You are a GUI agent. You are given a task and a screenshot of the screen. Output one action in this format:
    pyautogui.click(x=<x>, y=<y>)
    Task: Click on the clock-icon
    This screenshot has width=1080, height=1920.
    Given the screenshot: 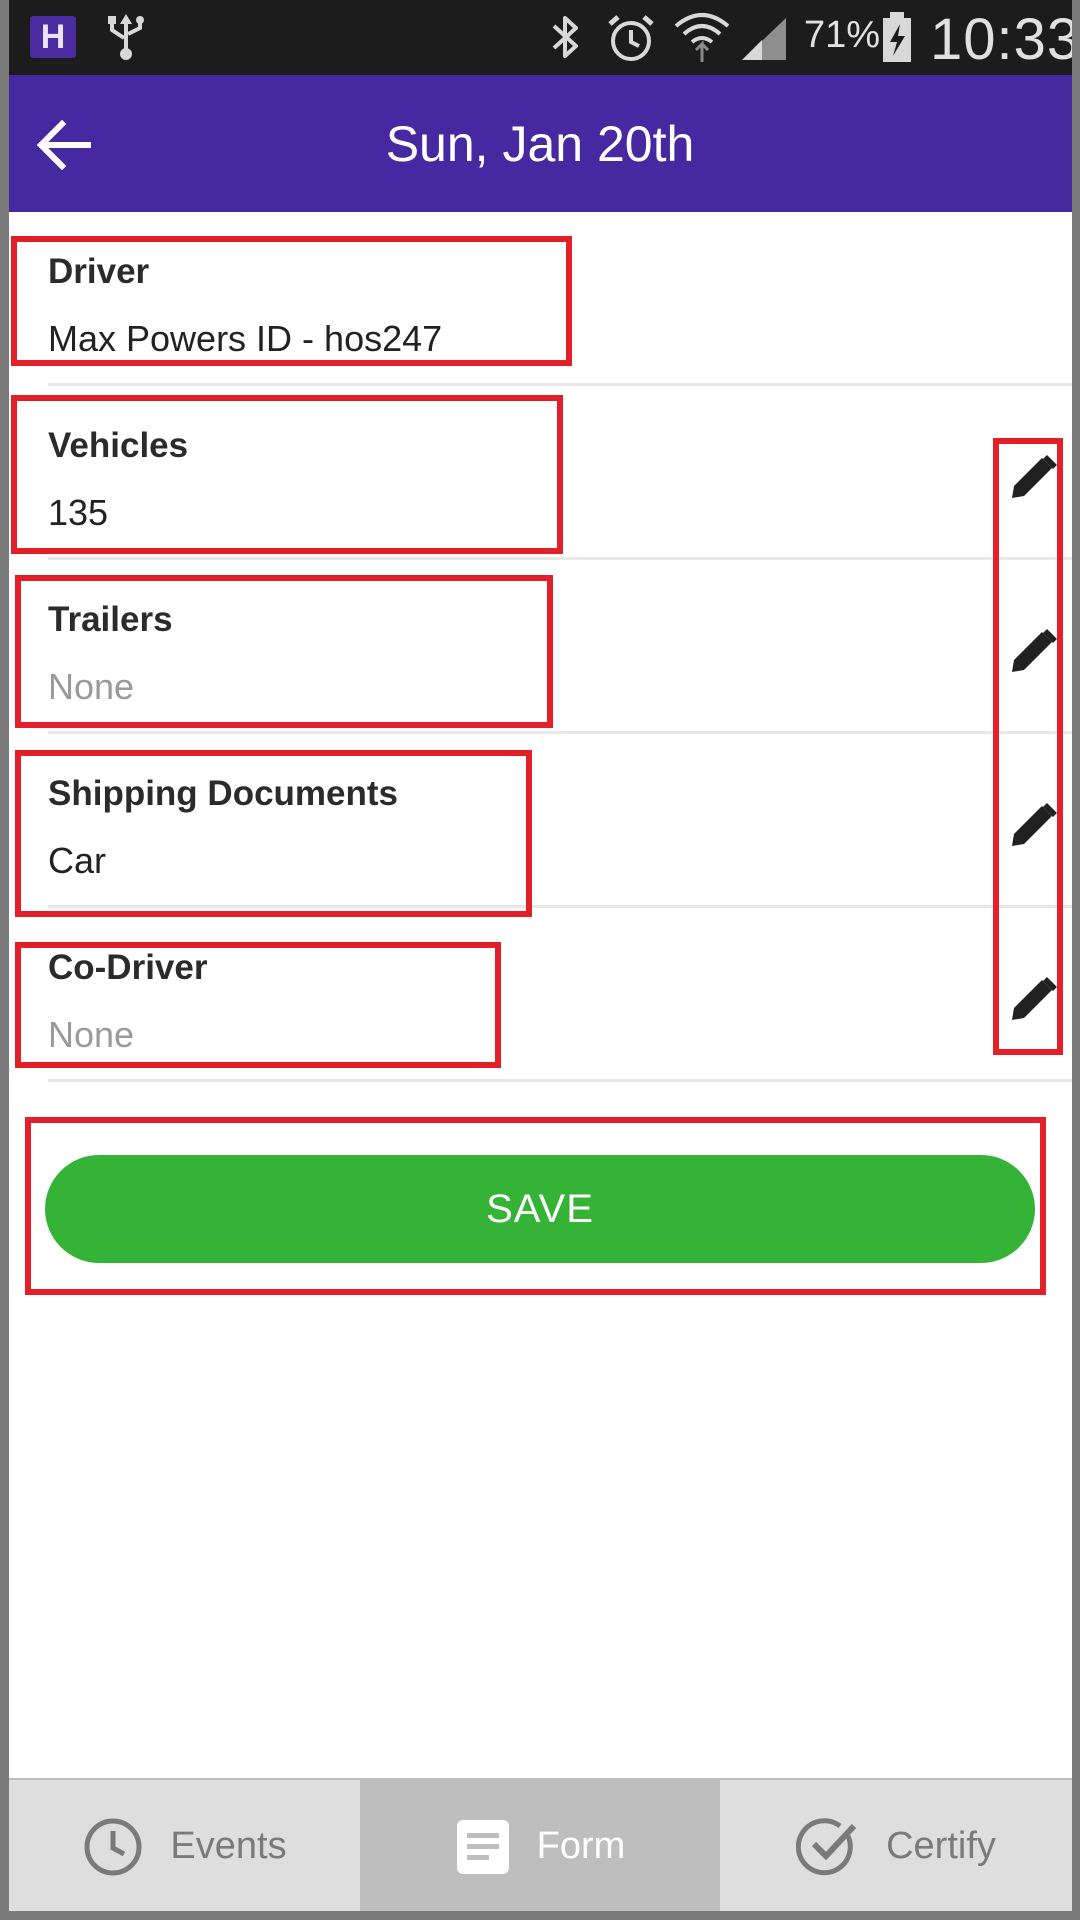 What is the action you would take?
    pyautogui.click(x=113, y=1846)
    